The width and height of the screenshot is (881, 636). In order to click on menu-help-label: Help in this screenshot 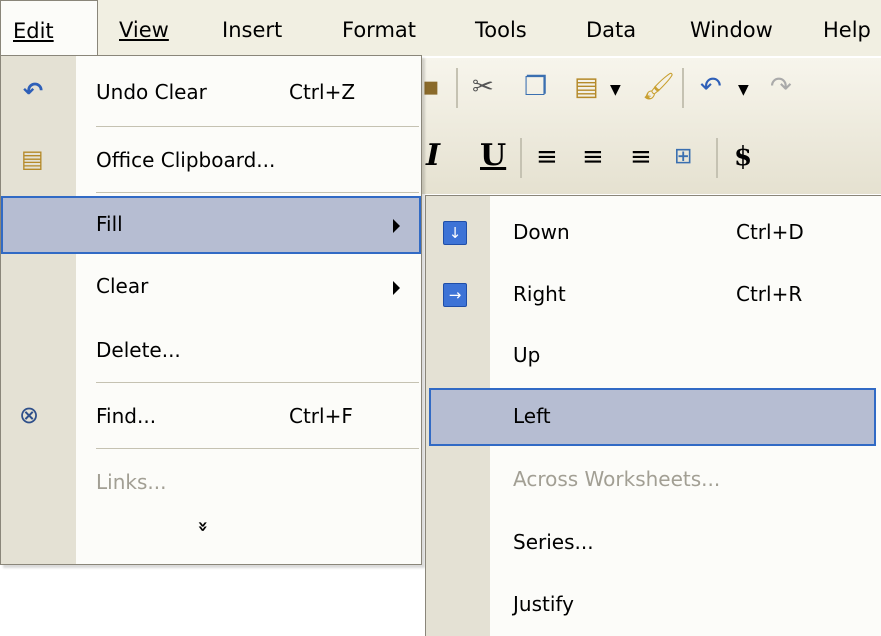, I will do `click(847, 30)`.